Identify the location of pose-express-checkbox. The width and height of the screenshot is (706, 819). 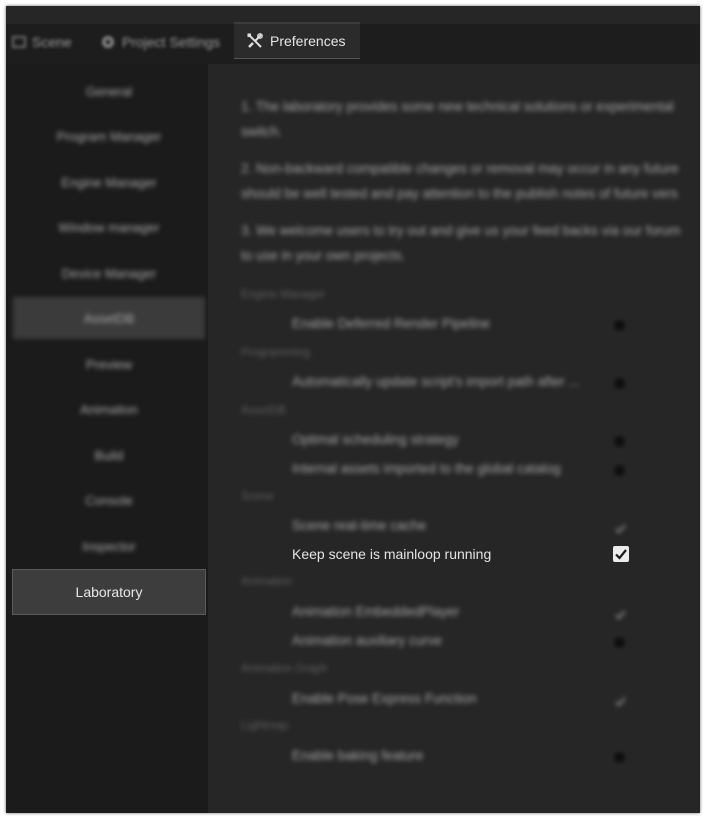
(619, 700).